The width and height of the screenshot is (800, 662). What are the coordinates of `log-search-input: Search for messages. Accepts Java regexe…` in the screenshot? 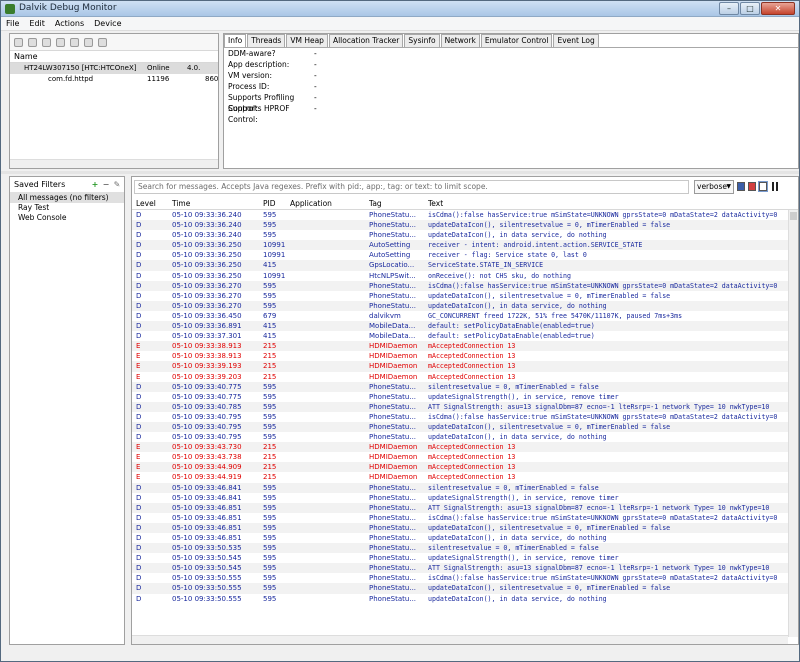 It's located at (411, 187).